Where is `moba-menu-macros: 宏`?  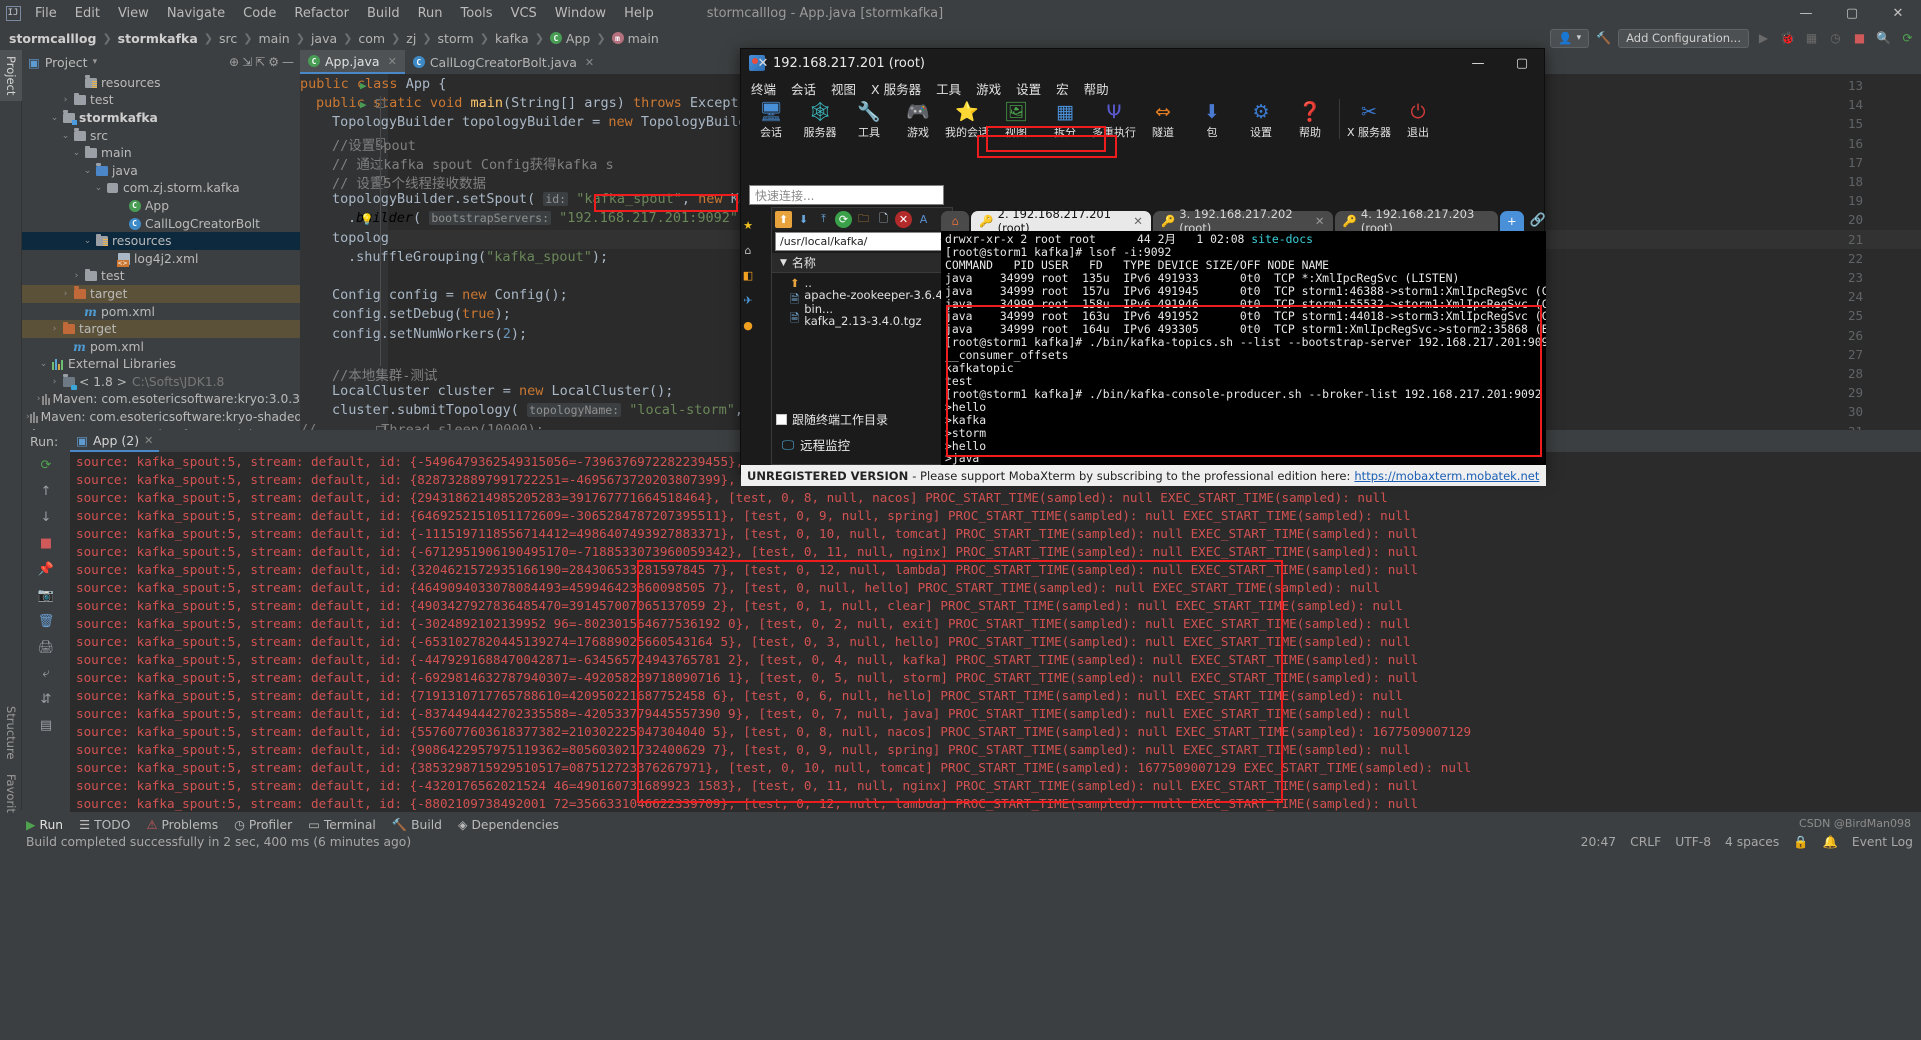 moba-menu-macros: 宏 is located at coordinates (1062, 88).